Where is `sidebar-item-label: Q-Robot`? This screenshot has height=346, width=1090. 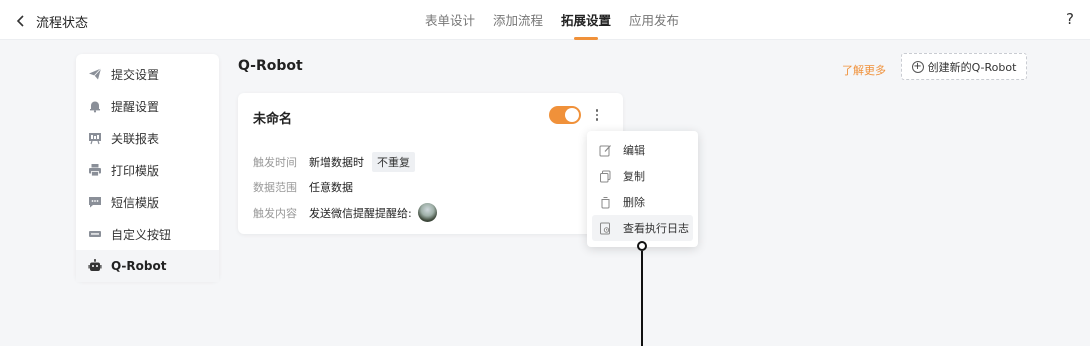 sidebar-item-label: Q-Robot is located at coordinates (139, 266).